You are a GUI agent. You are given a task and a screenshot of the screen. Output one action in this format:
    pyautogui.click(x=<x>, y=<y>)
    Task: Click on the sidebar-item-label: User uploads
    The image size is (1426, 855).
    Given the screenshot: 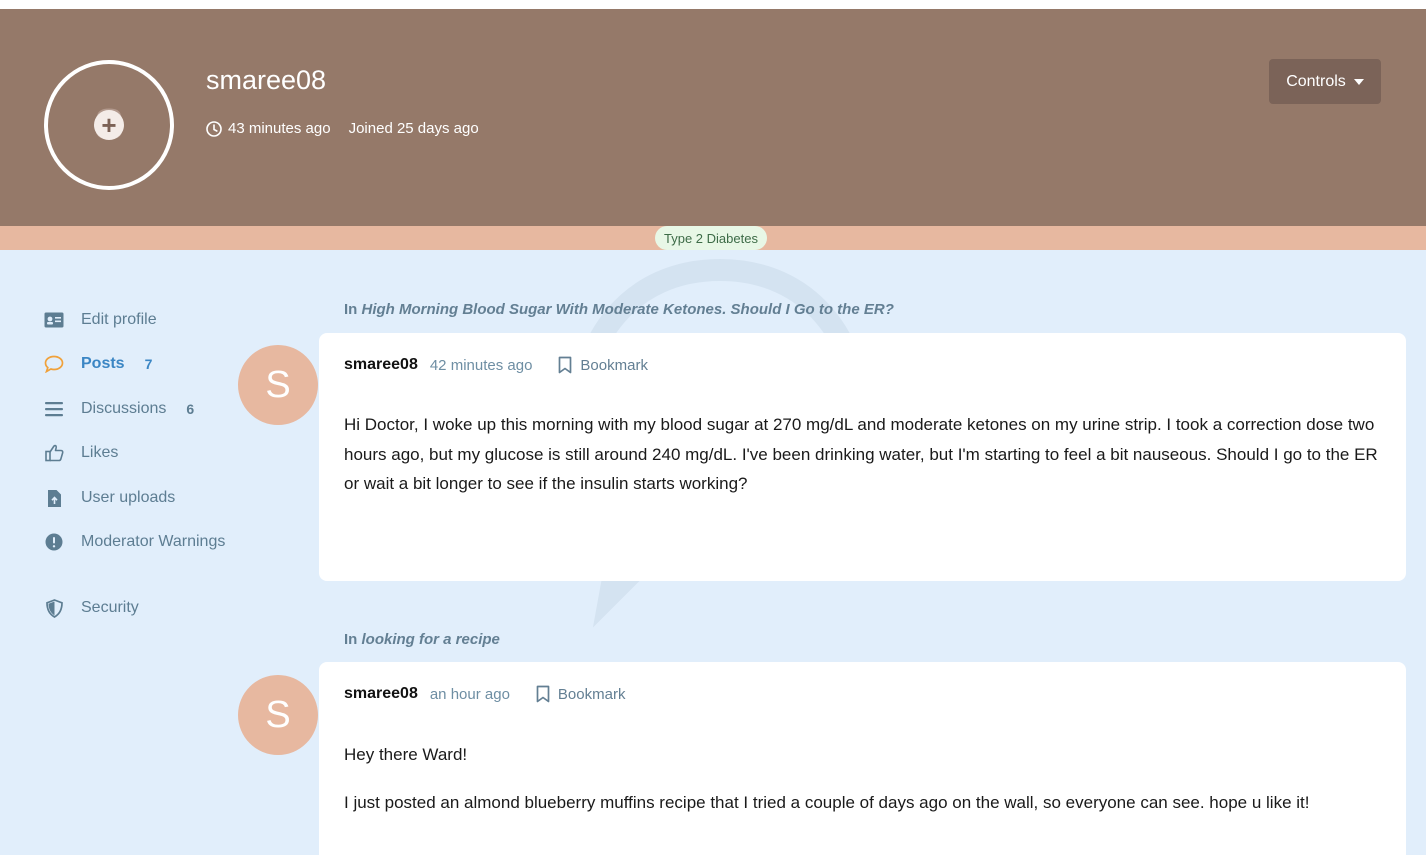 What is the action you would take?
    pyautogui.click(x=128, y=497)
    